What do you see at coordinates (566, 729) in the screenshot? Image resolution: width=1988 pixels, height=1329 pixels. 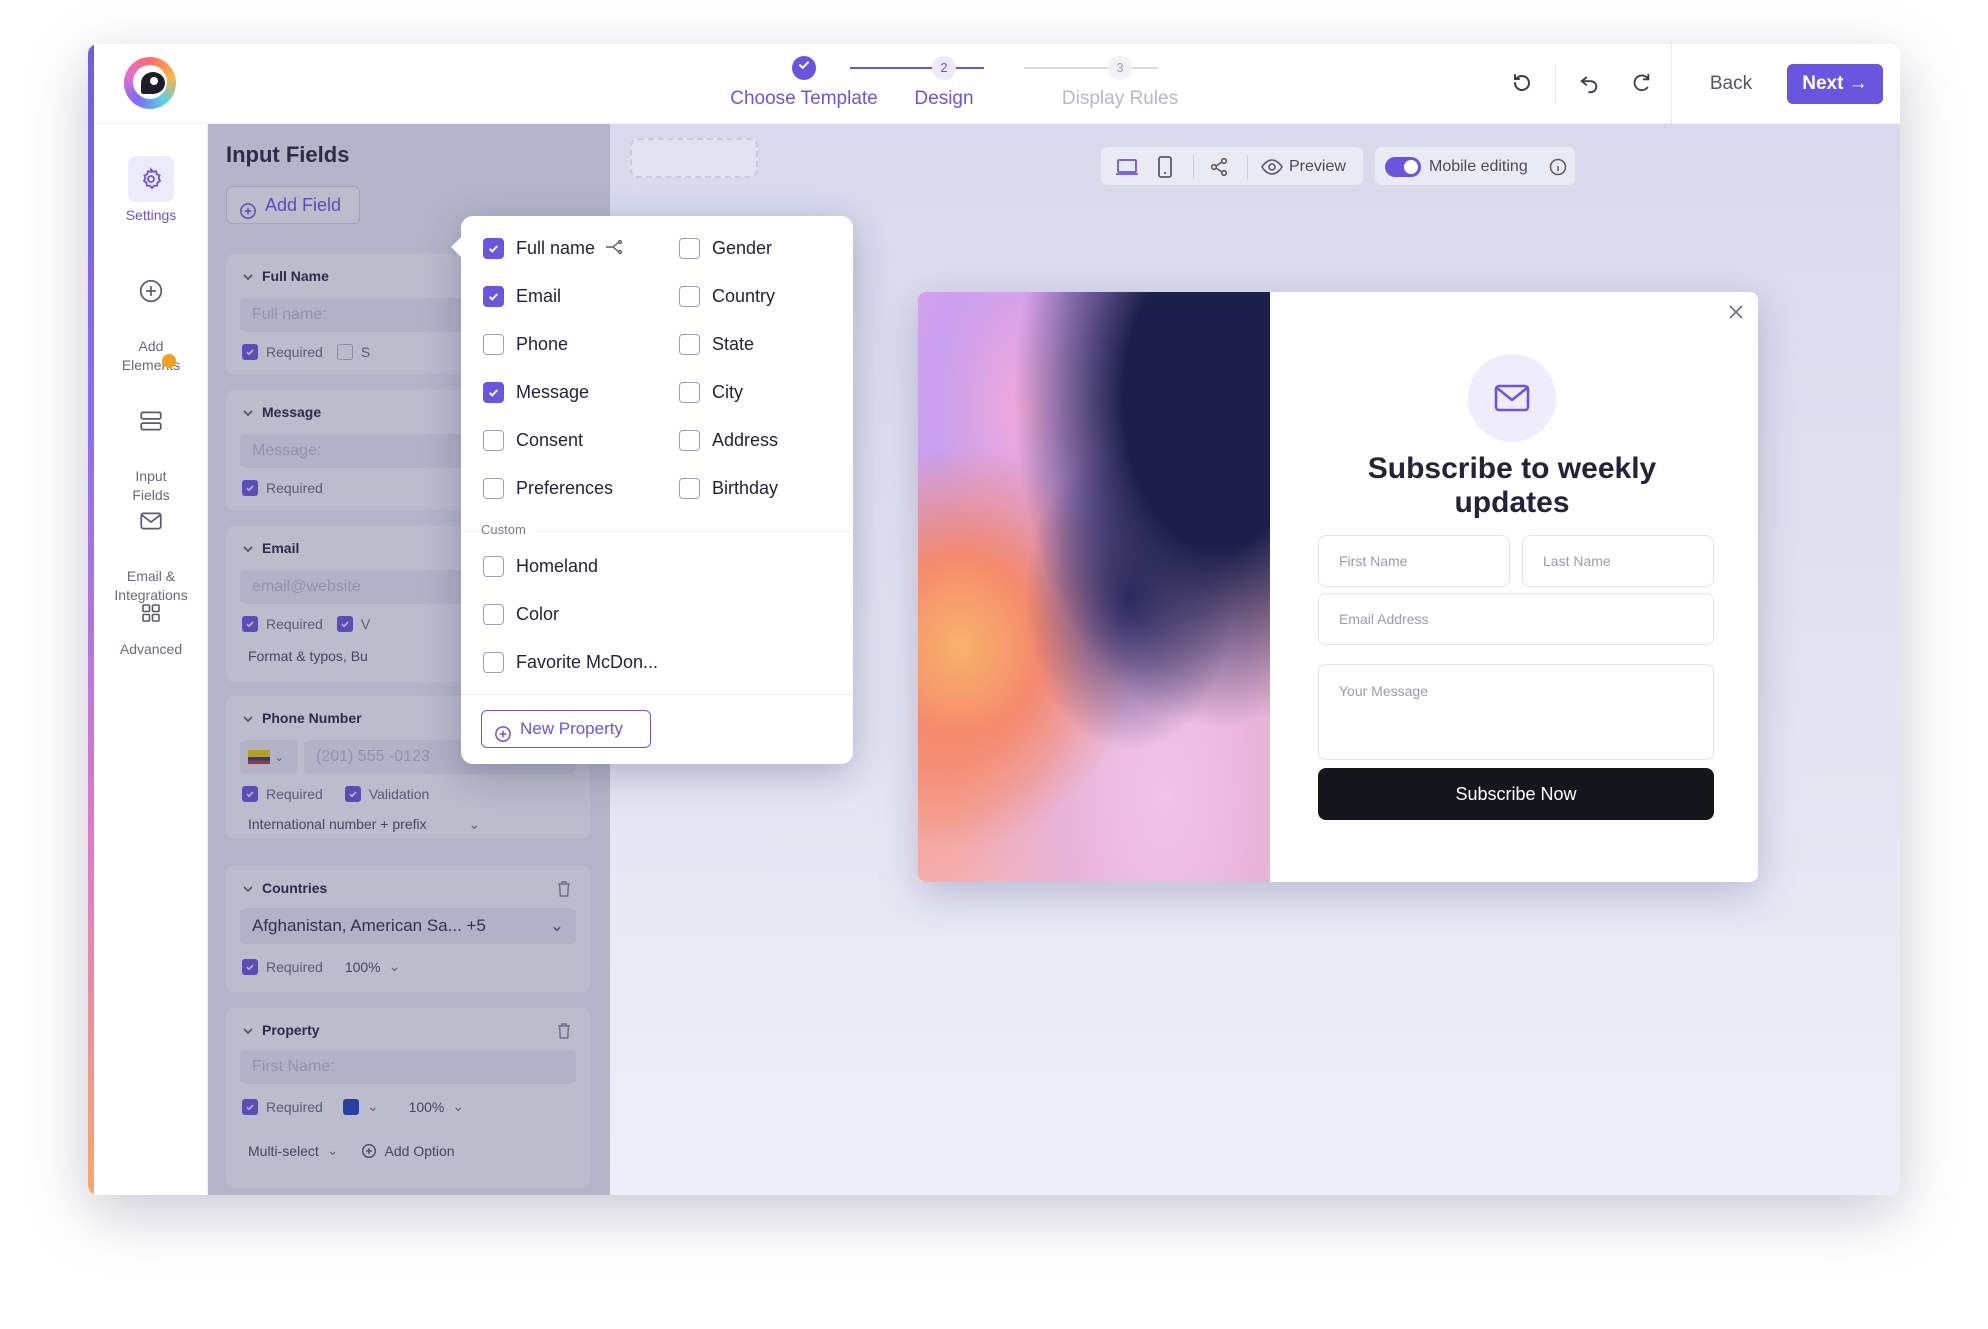 I see `new-property-button: New Property` at bounding box center [566, 729].